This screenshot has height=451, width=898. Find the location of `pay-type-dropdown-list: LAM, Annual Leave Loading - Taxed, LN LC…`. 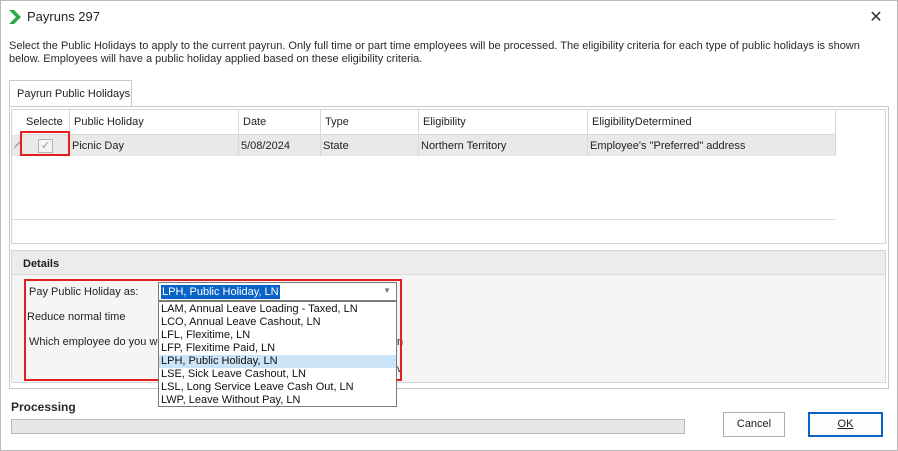

pay-type-dropdown-list: LAM, Annual Leave Loading - Taxed, LN LC… is located at coordinates (277, 354).